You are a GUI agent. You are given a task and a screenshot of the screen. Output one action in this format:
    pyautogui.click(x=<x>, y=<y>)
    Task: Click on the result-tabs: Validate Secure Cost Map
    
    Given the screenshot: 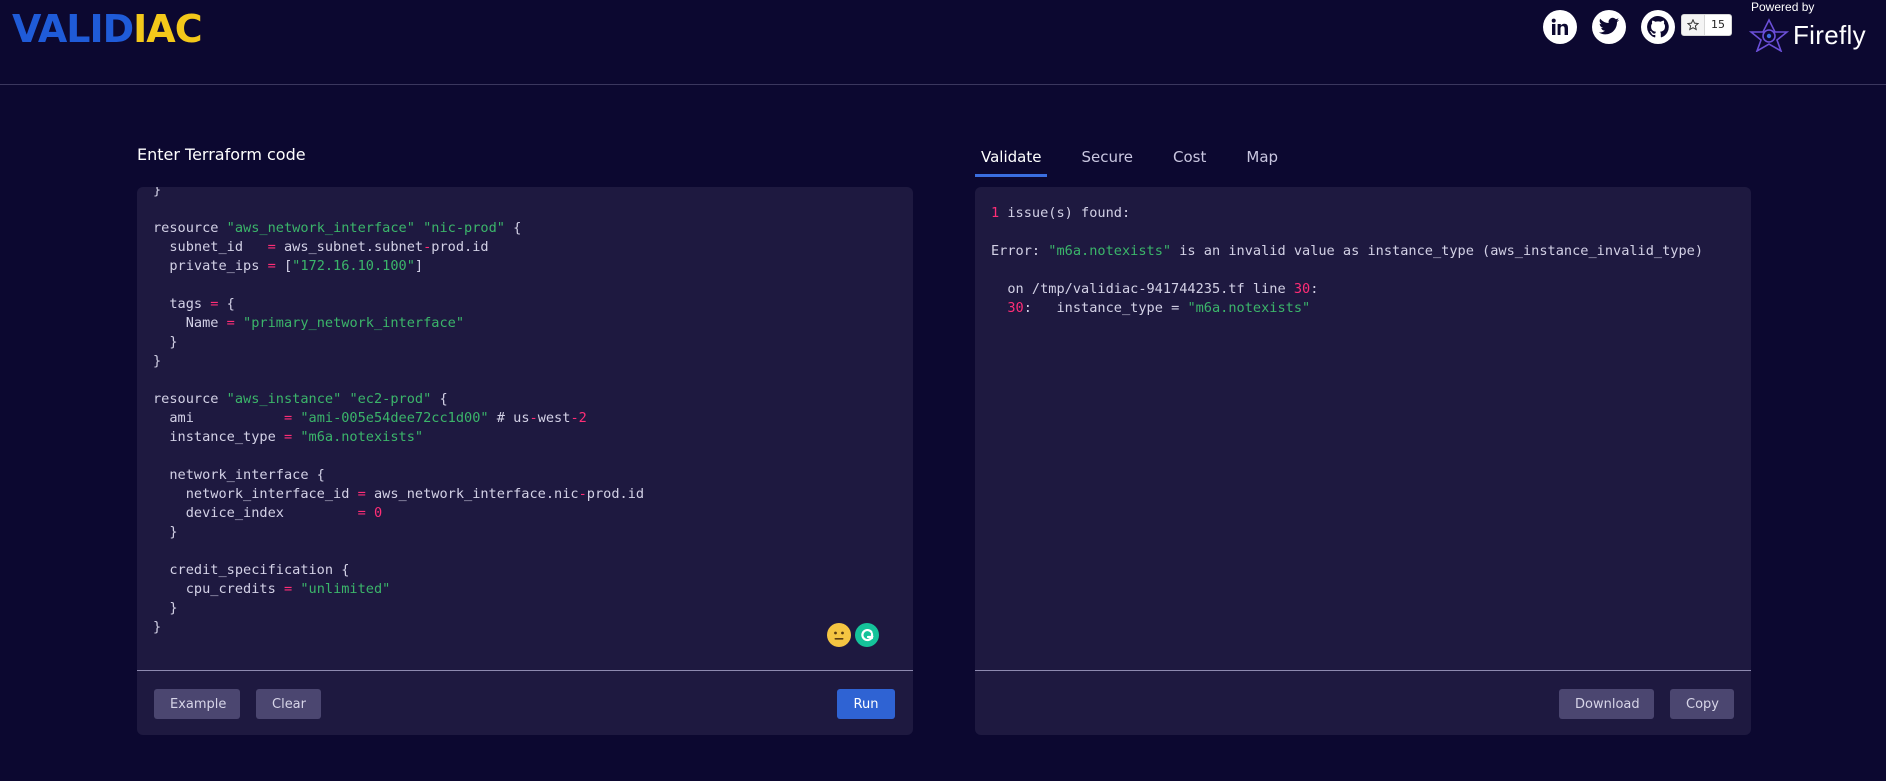 What is the action you would take?
    pyautogui.click(x=1143, y=161)
    